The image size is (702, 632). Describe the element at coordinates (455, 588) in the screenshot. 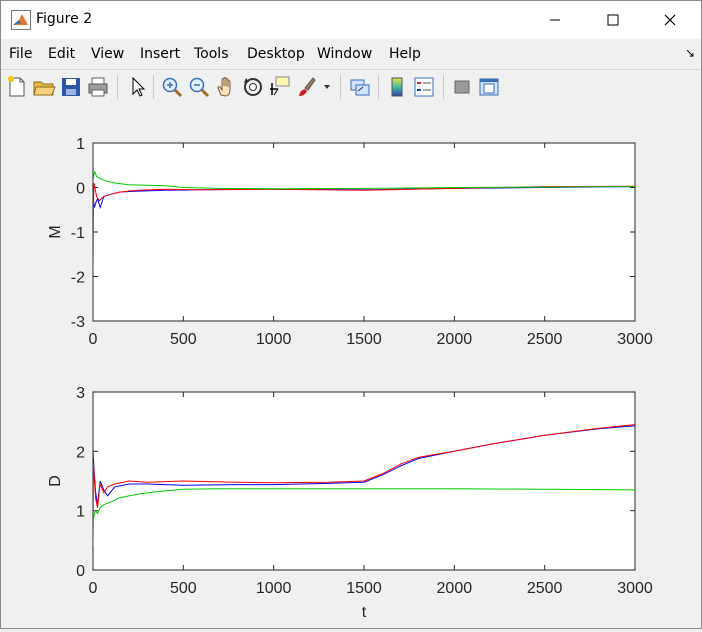

I see `axes-d-xtick-label: 2000` at that location.